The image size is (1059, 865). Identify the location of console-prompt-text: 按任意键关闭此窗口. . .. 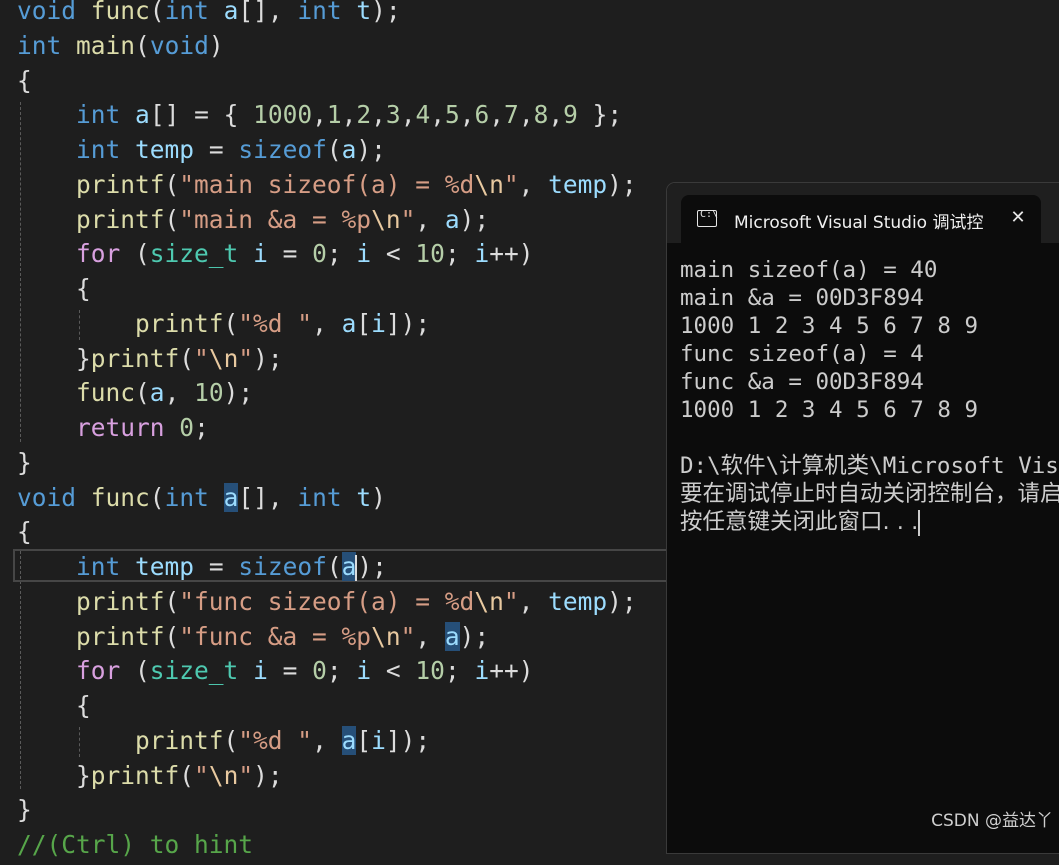
(799, 522).